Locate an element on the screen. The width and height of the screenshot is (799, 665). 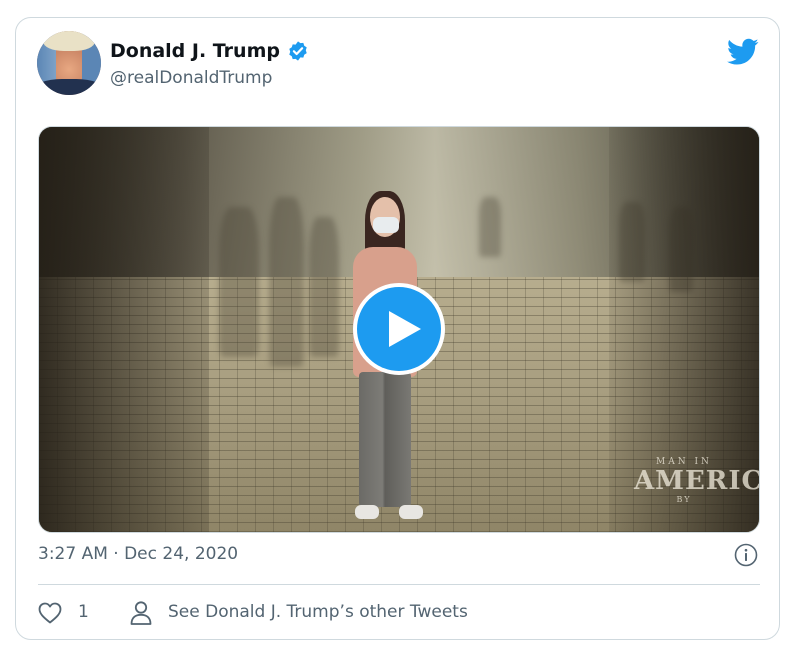
video-left-shadow is located at coordinates (124, 329).